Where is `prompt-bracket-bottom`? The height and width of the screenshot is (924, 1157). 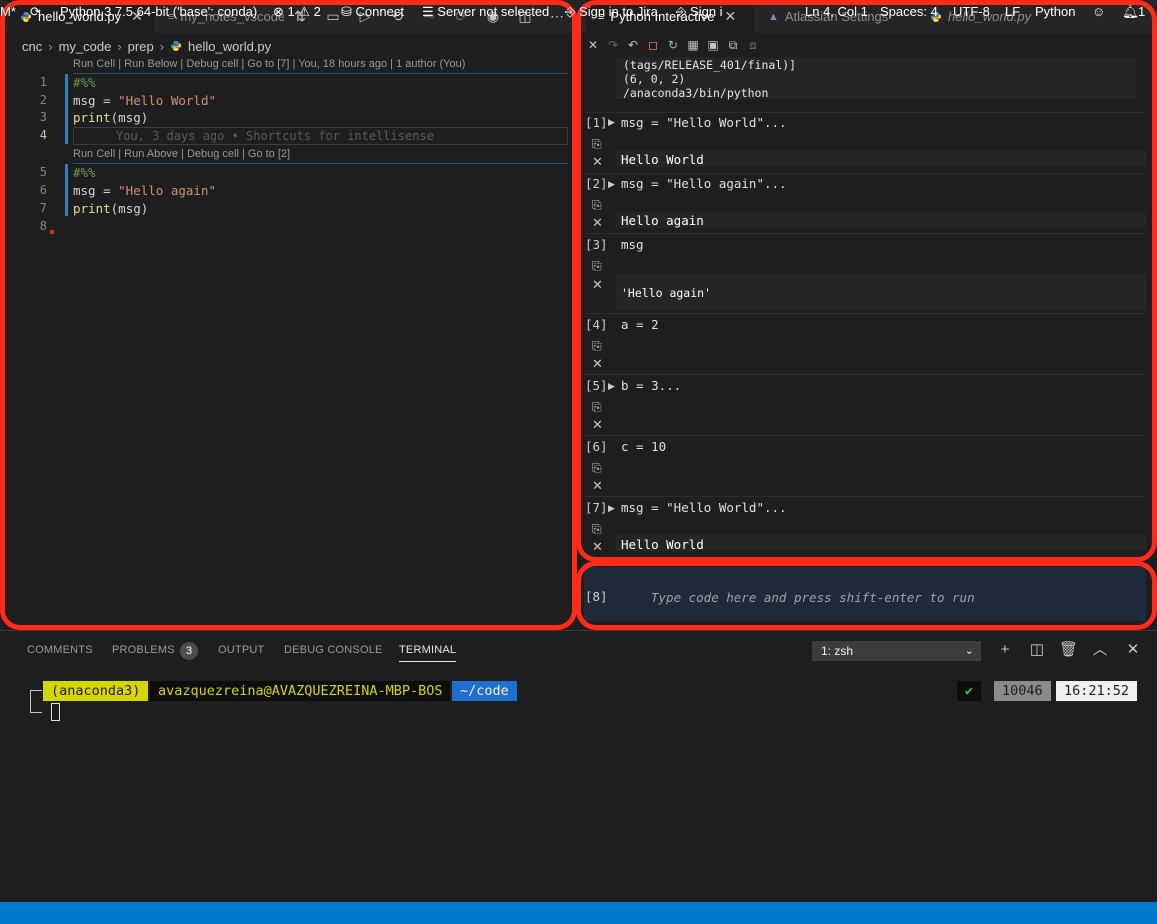 prompt-bracket-bottom is located at coordinates (36, 706).